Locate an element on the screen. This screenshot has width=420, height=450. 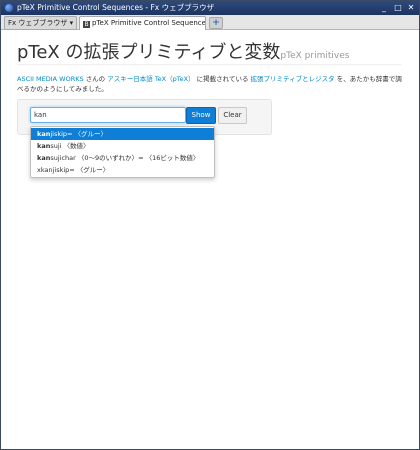
app-icon is located at coordinates (9, 8).